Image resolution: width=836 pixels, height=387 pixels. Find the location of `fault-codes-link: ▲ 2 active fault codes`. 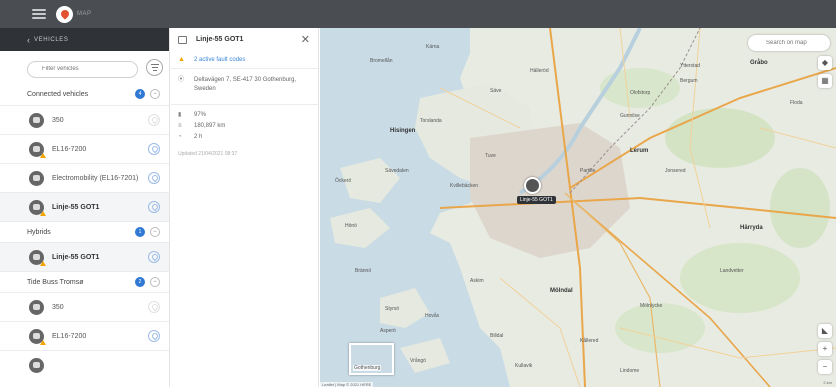

fault-codes-link: ▲ 2 active fault codes is located at coordinates (244, 60).